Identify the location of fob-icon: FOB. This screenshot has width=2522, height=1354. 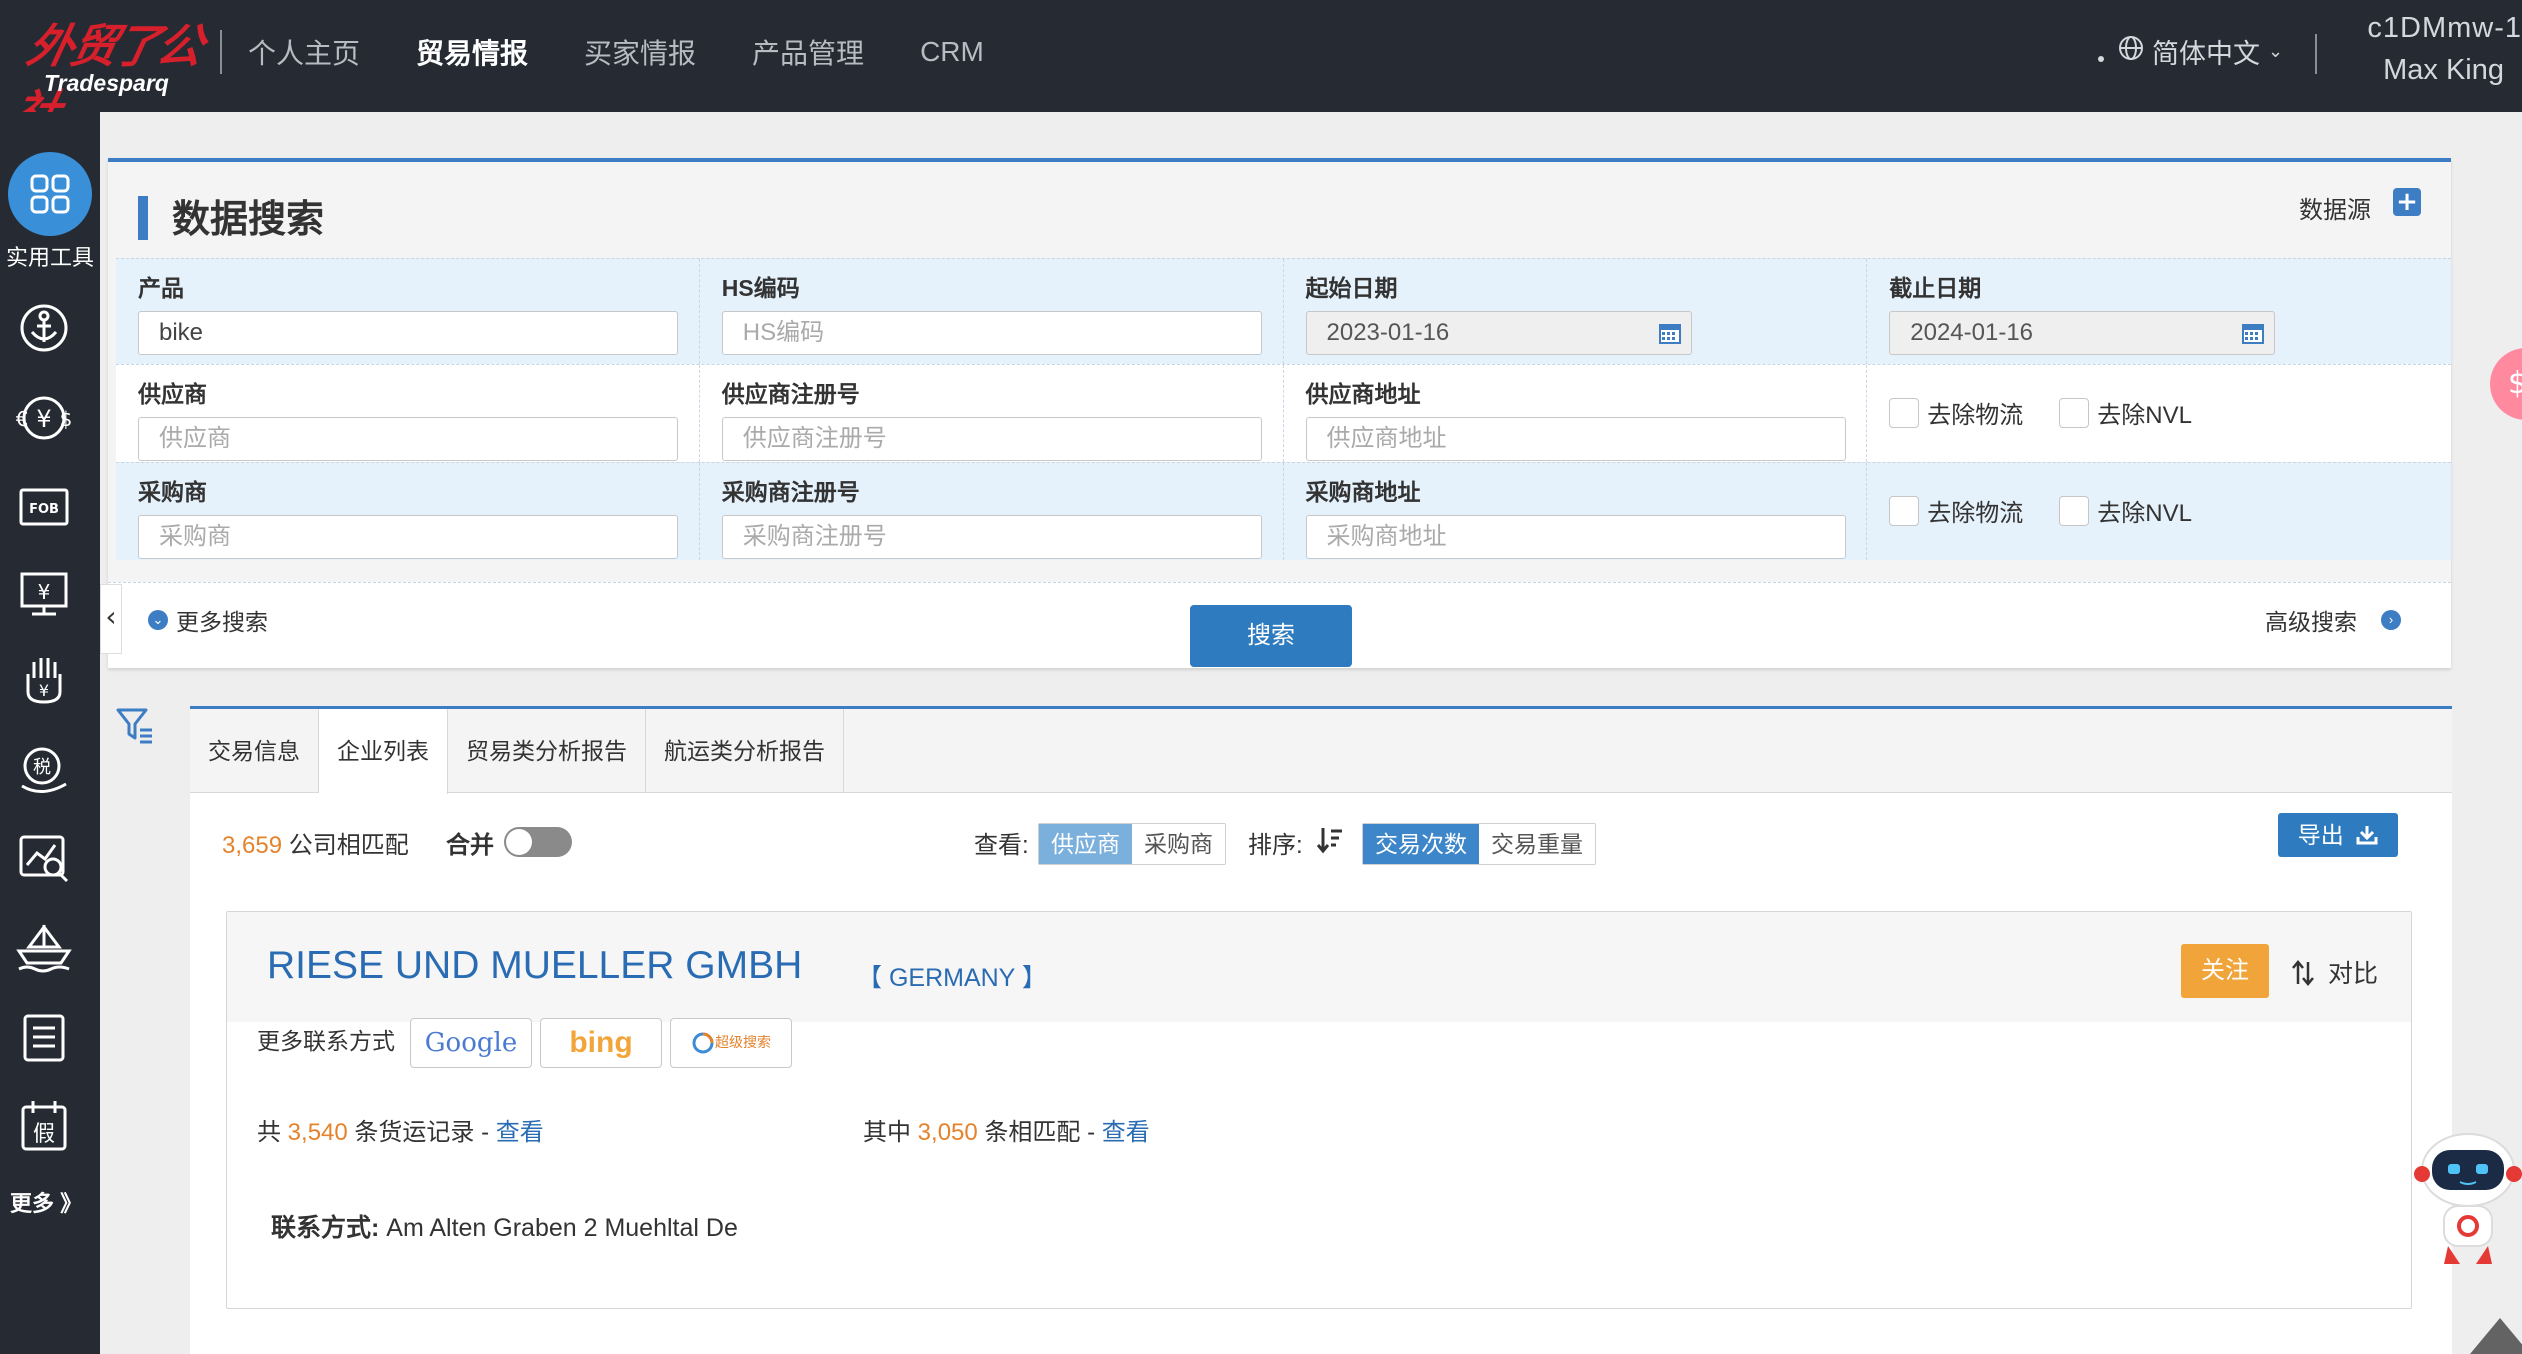
(44, 508).